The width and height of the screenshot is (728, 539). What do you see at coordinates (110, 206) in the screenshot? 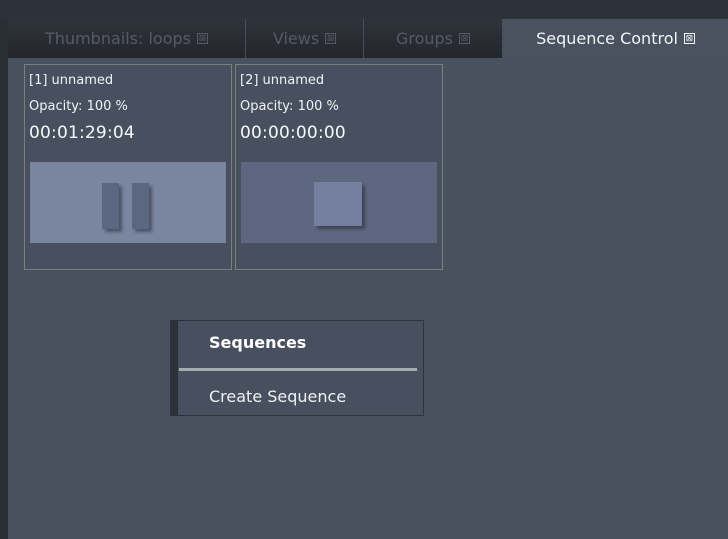
I see `pause-bar-left` at bounding box center [110, 206].